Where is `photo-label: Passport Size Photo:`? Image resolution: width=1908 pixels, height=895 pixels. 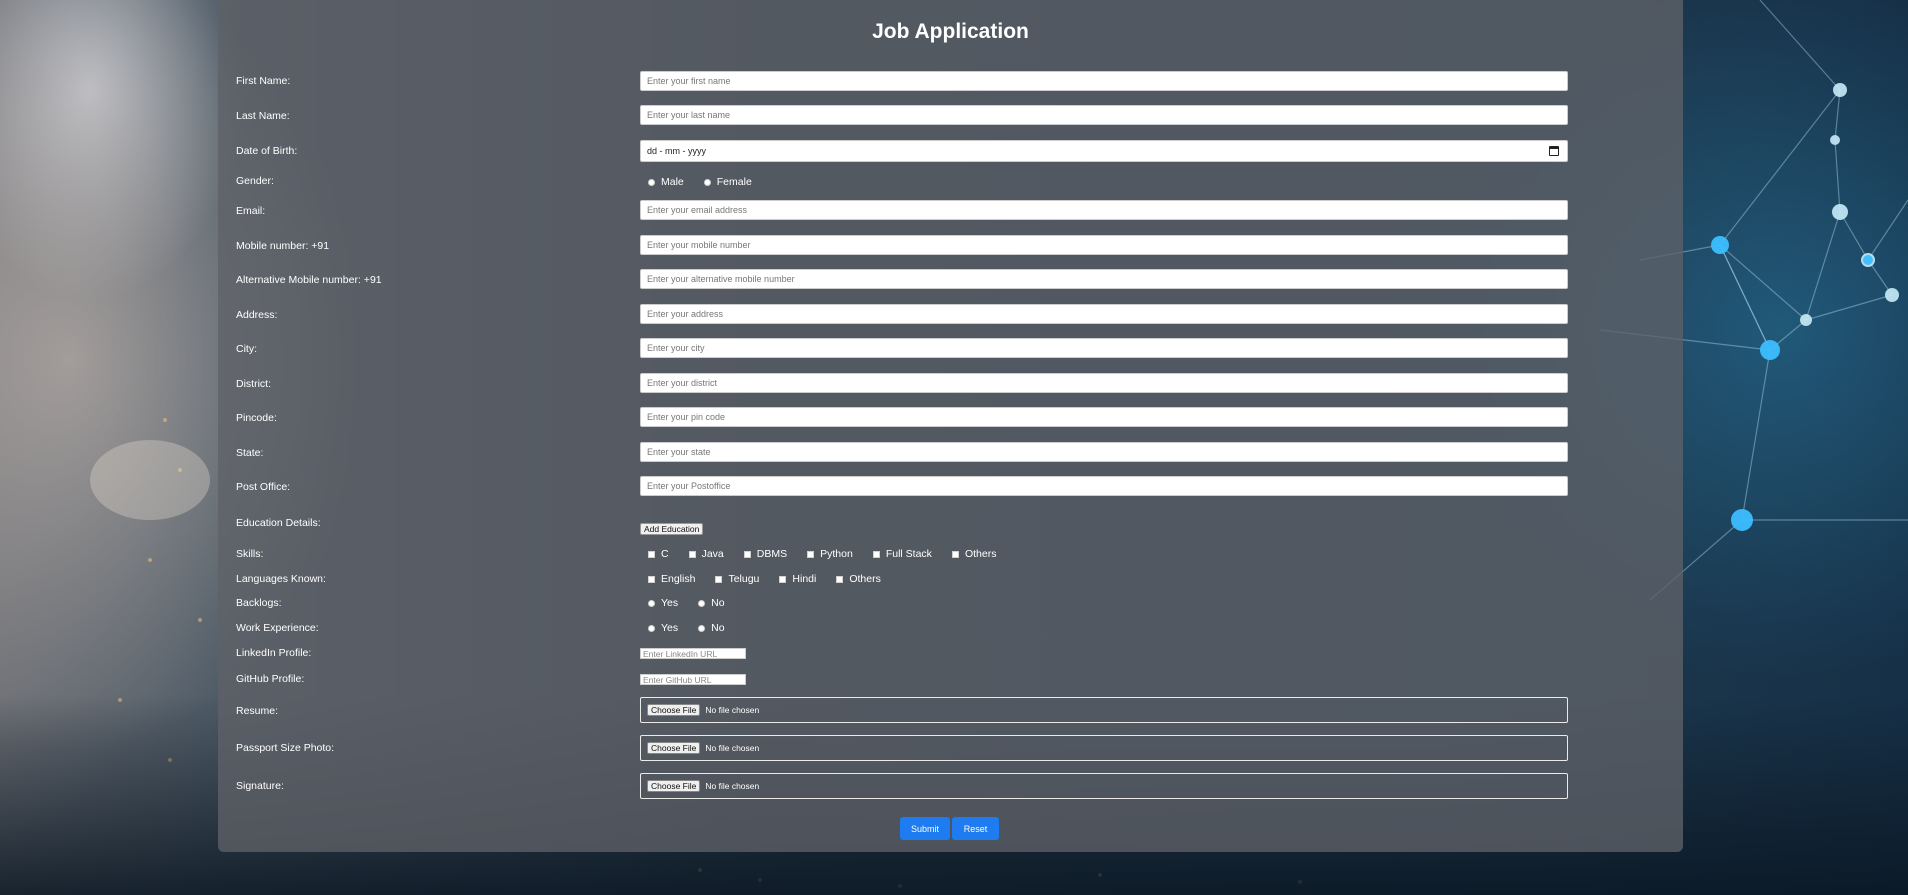
photo-label: Passport Size Photo: is located at coordinates (285, 748).